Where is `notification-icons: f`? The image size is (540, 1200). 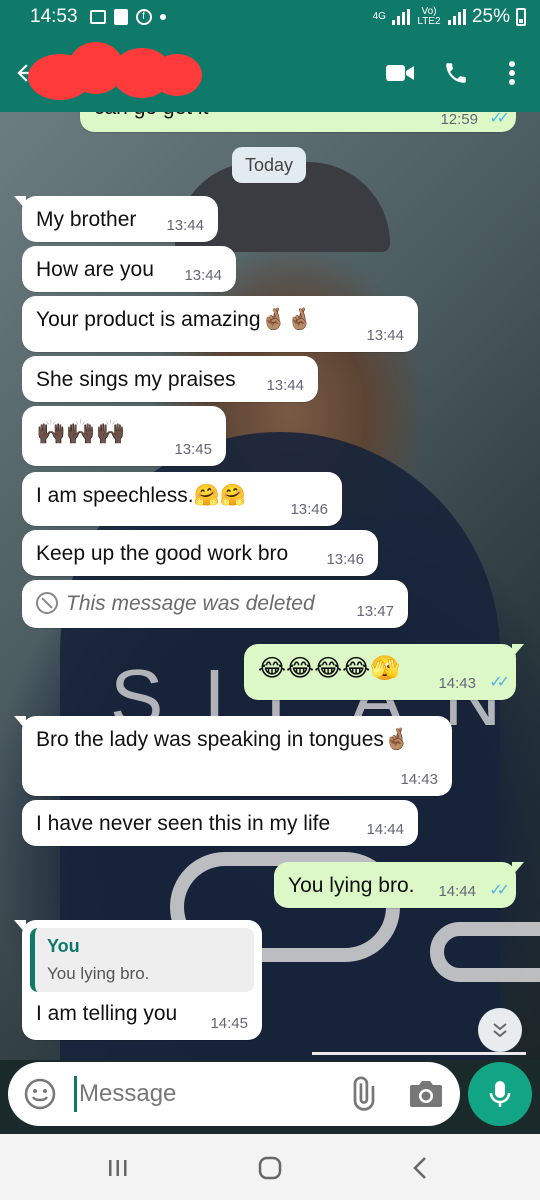
notification-icons: f is located at coordinates (127, 17).